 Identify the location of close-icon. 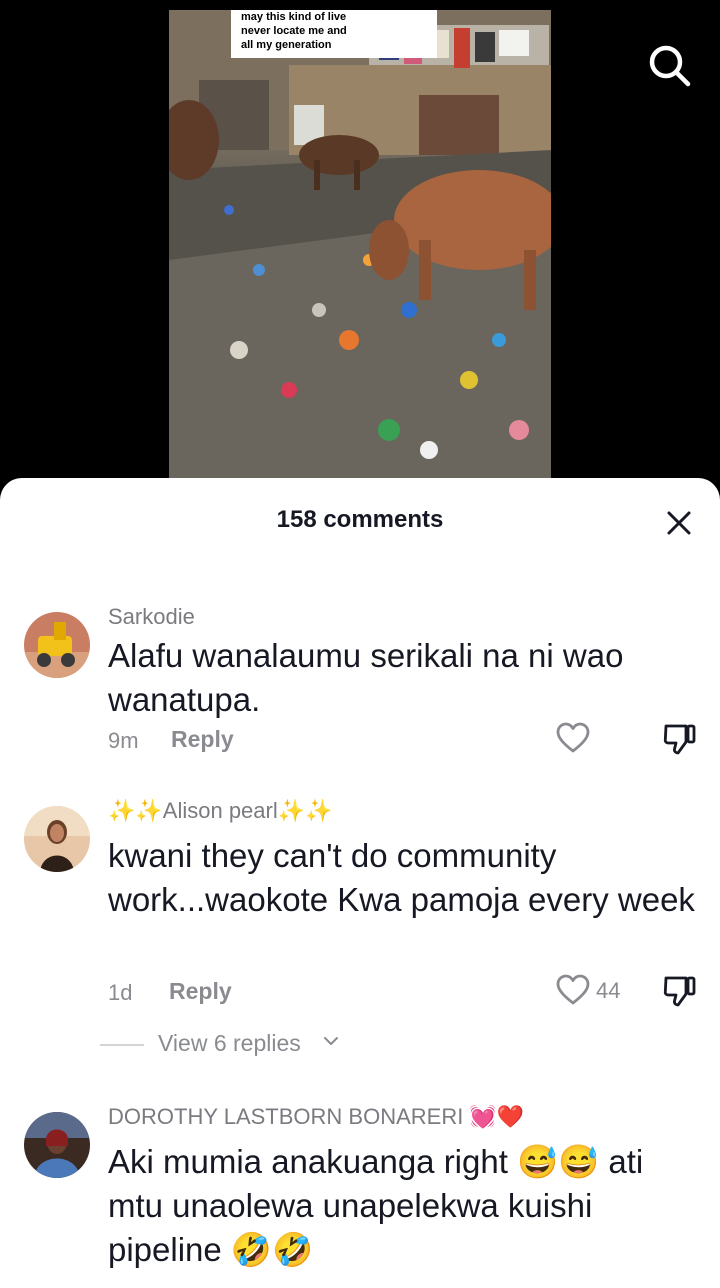
(679, 523).